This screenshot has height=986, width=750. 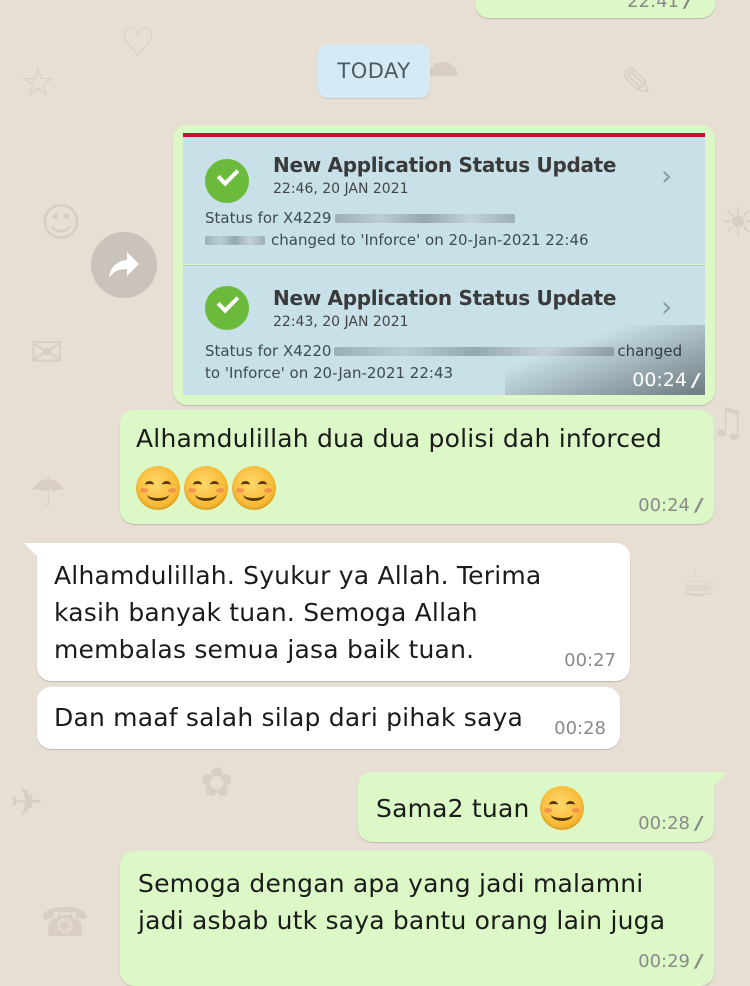 I want to click on message-text-line: kasih banyak tuan. Semoga Allah, so click(x=266, y=612).